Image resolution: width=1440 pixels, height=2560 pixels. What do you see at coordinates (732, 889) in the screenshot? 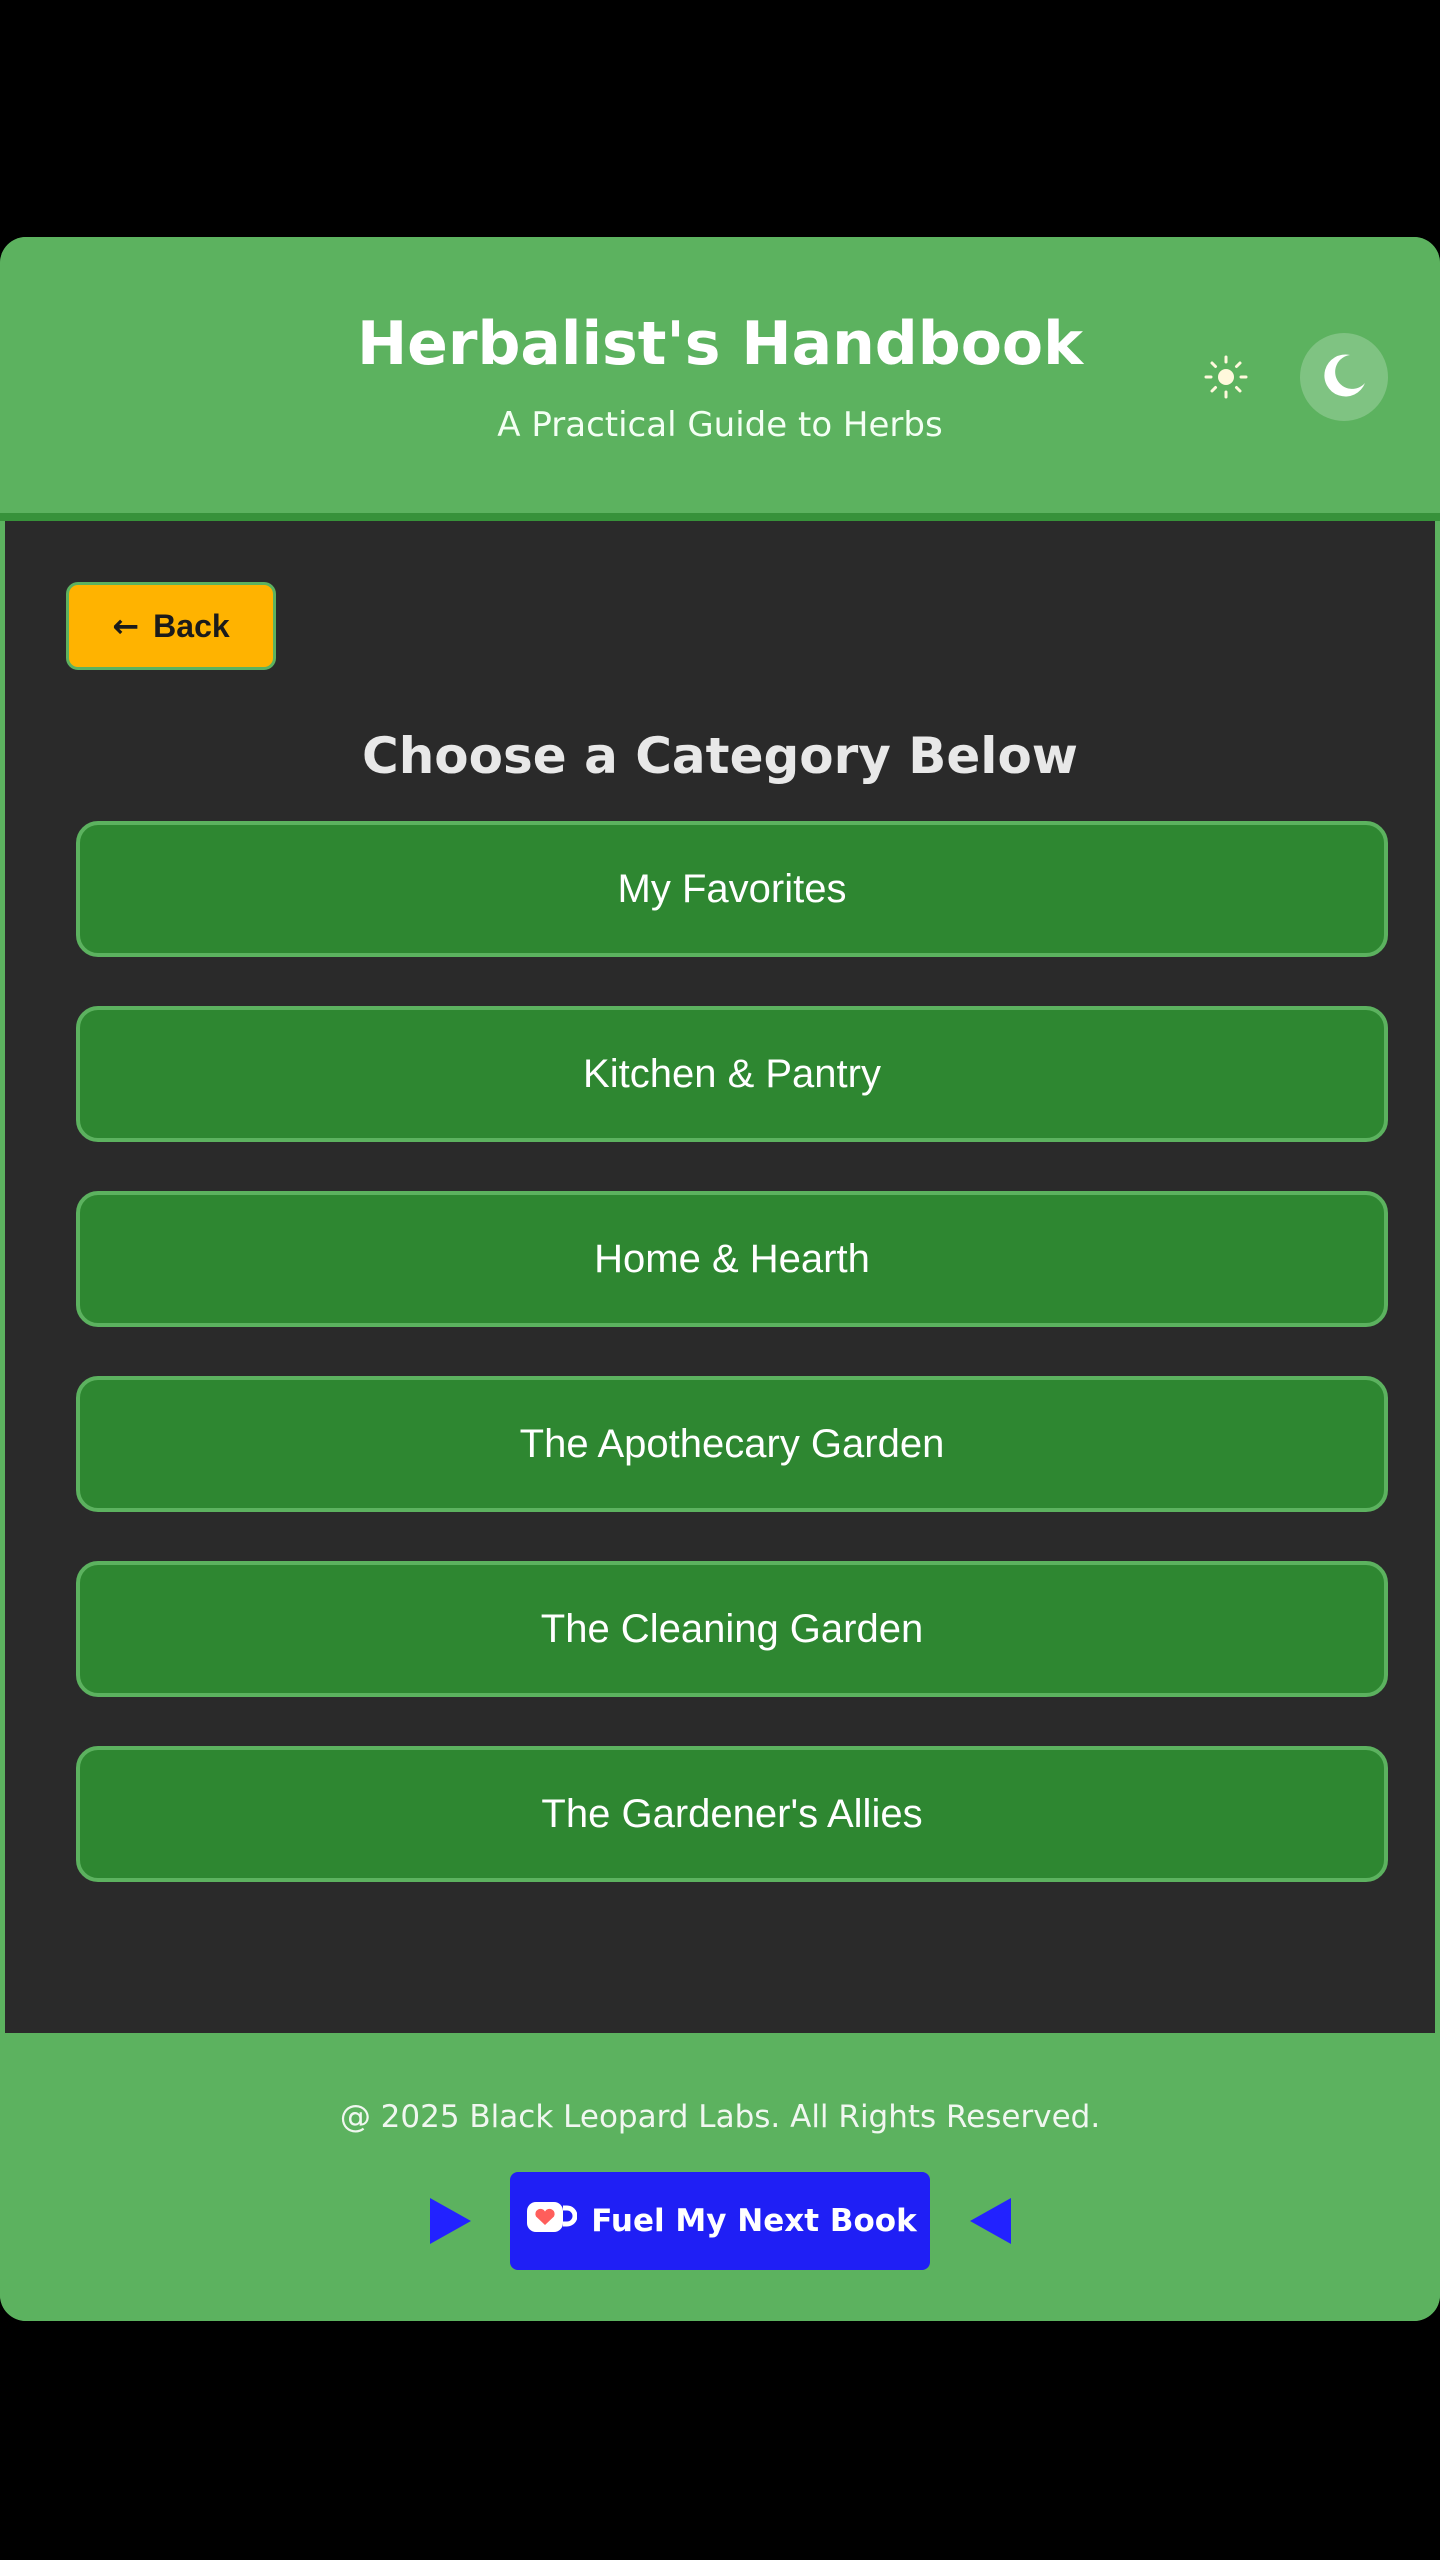
I see `category-button-my-favorites: My Favorites` at bounding box center [732, 889].